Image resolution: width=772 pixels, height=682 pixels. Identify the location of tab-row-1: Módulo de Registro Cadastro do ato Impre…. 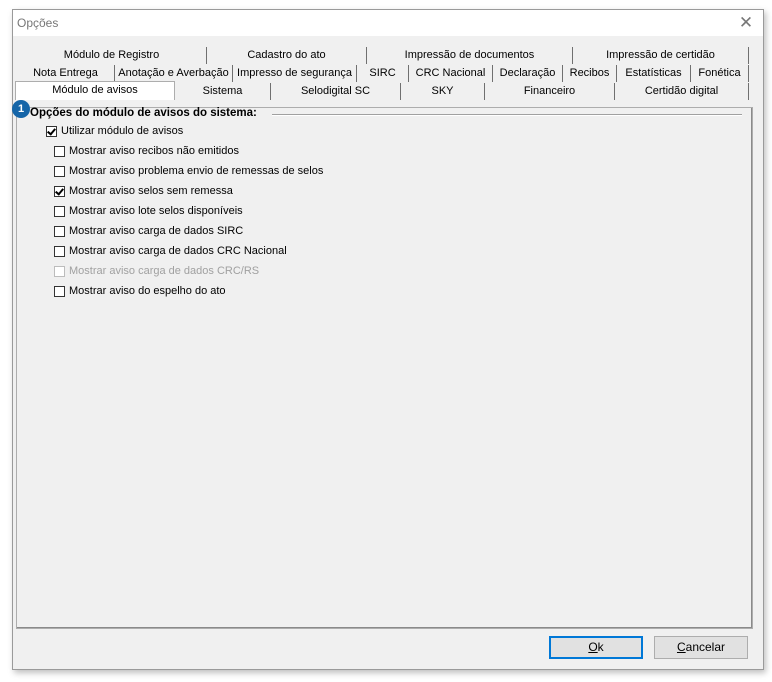
(388, 56).